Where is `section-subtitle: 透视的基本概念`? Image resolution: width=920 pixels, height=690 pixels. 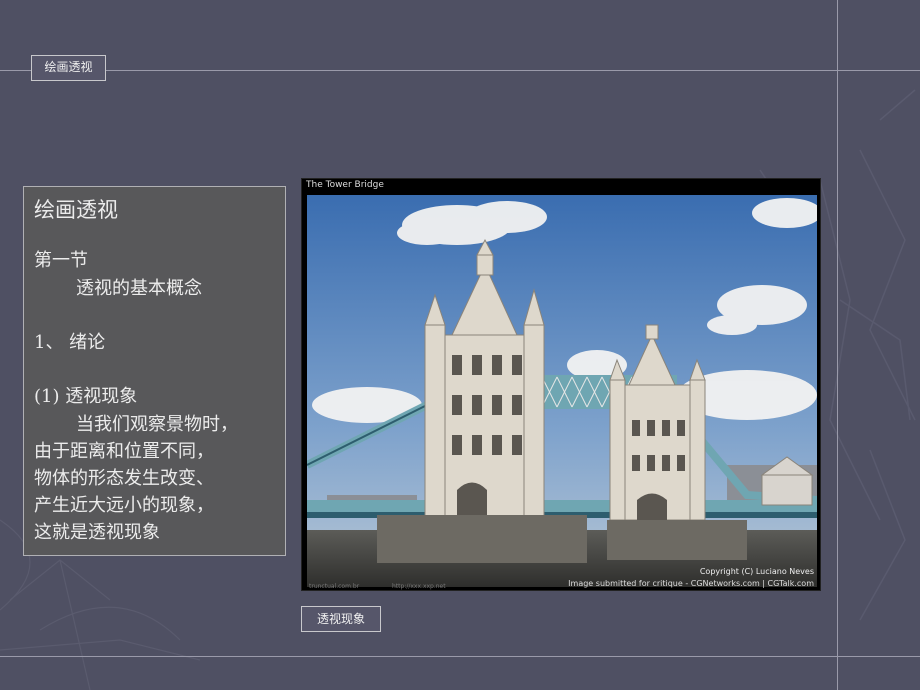
section-subtitle: 透视的基本概念 is located at coordinates (139, 288).